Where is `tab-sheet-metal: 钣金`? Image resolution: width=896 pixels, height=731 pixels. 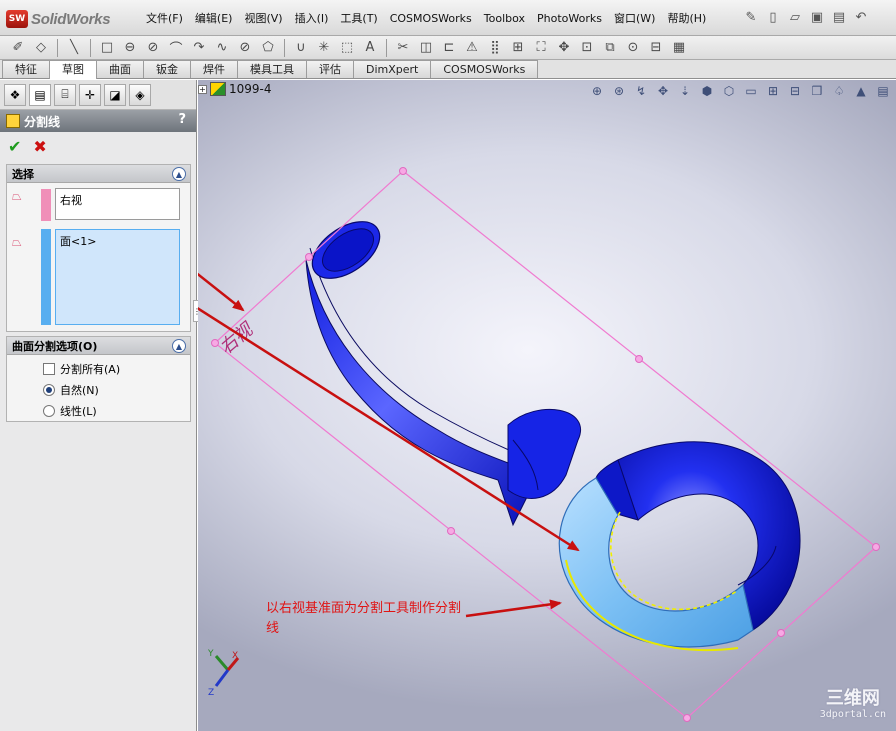
tab-sheet-metal: 钣金 is located at coordinates (167, 69).